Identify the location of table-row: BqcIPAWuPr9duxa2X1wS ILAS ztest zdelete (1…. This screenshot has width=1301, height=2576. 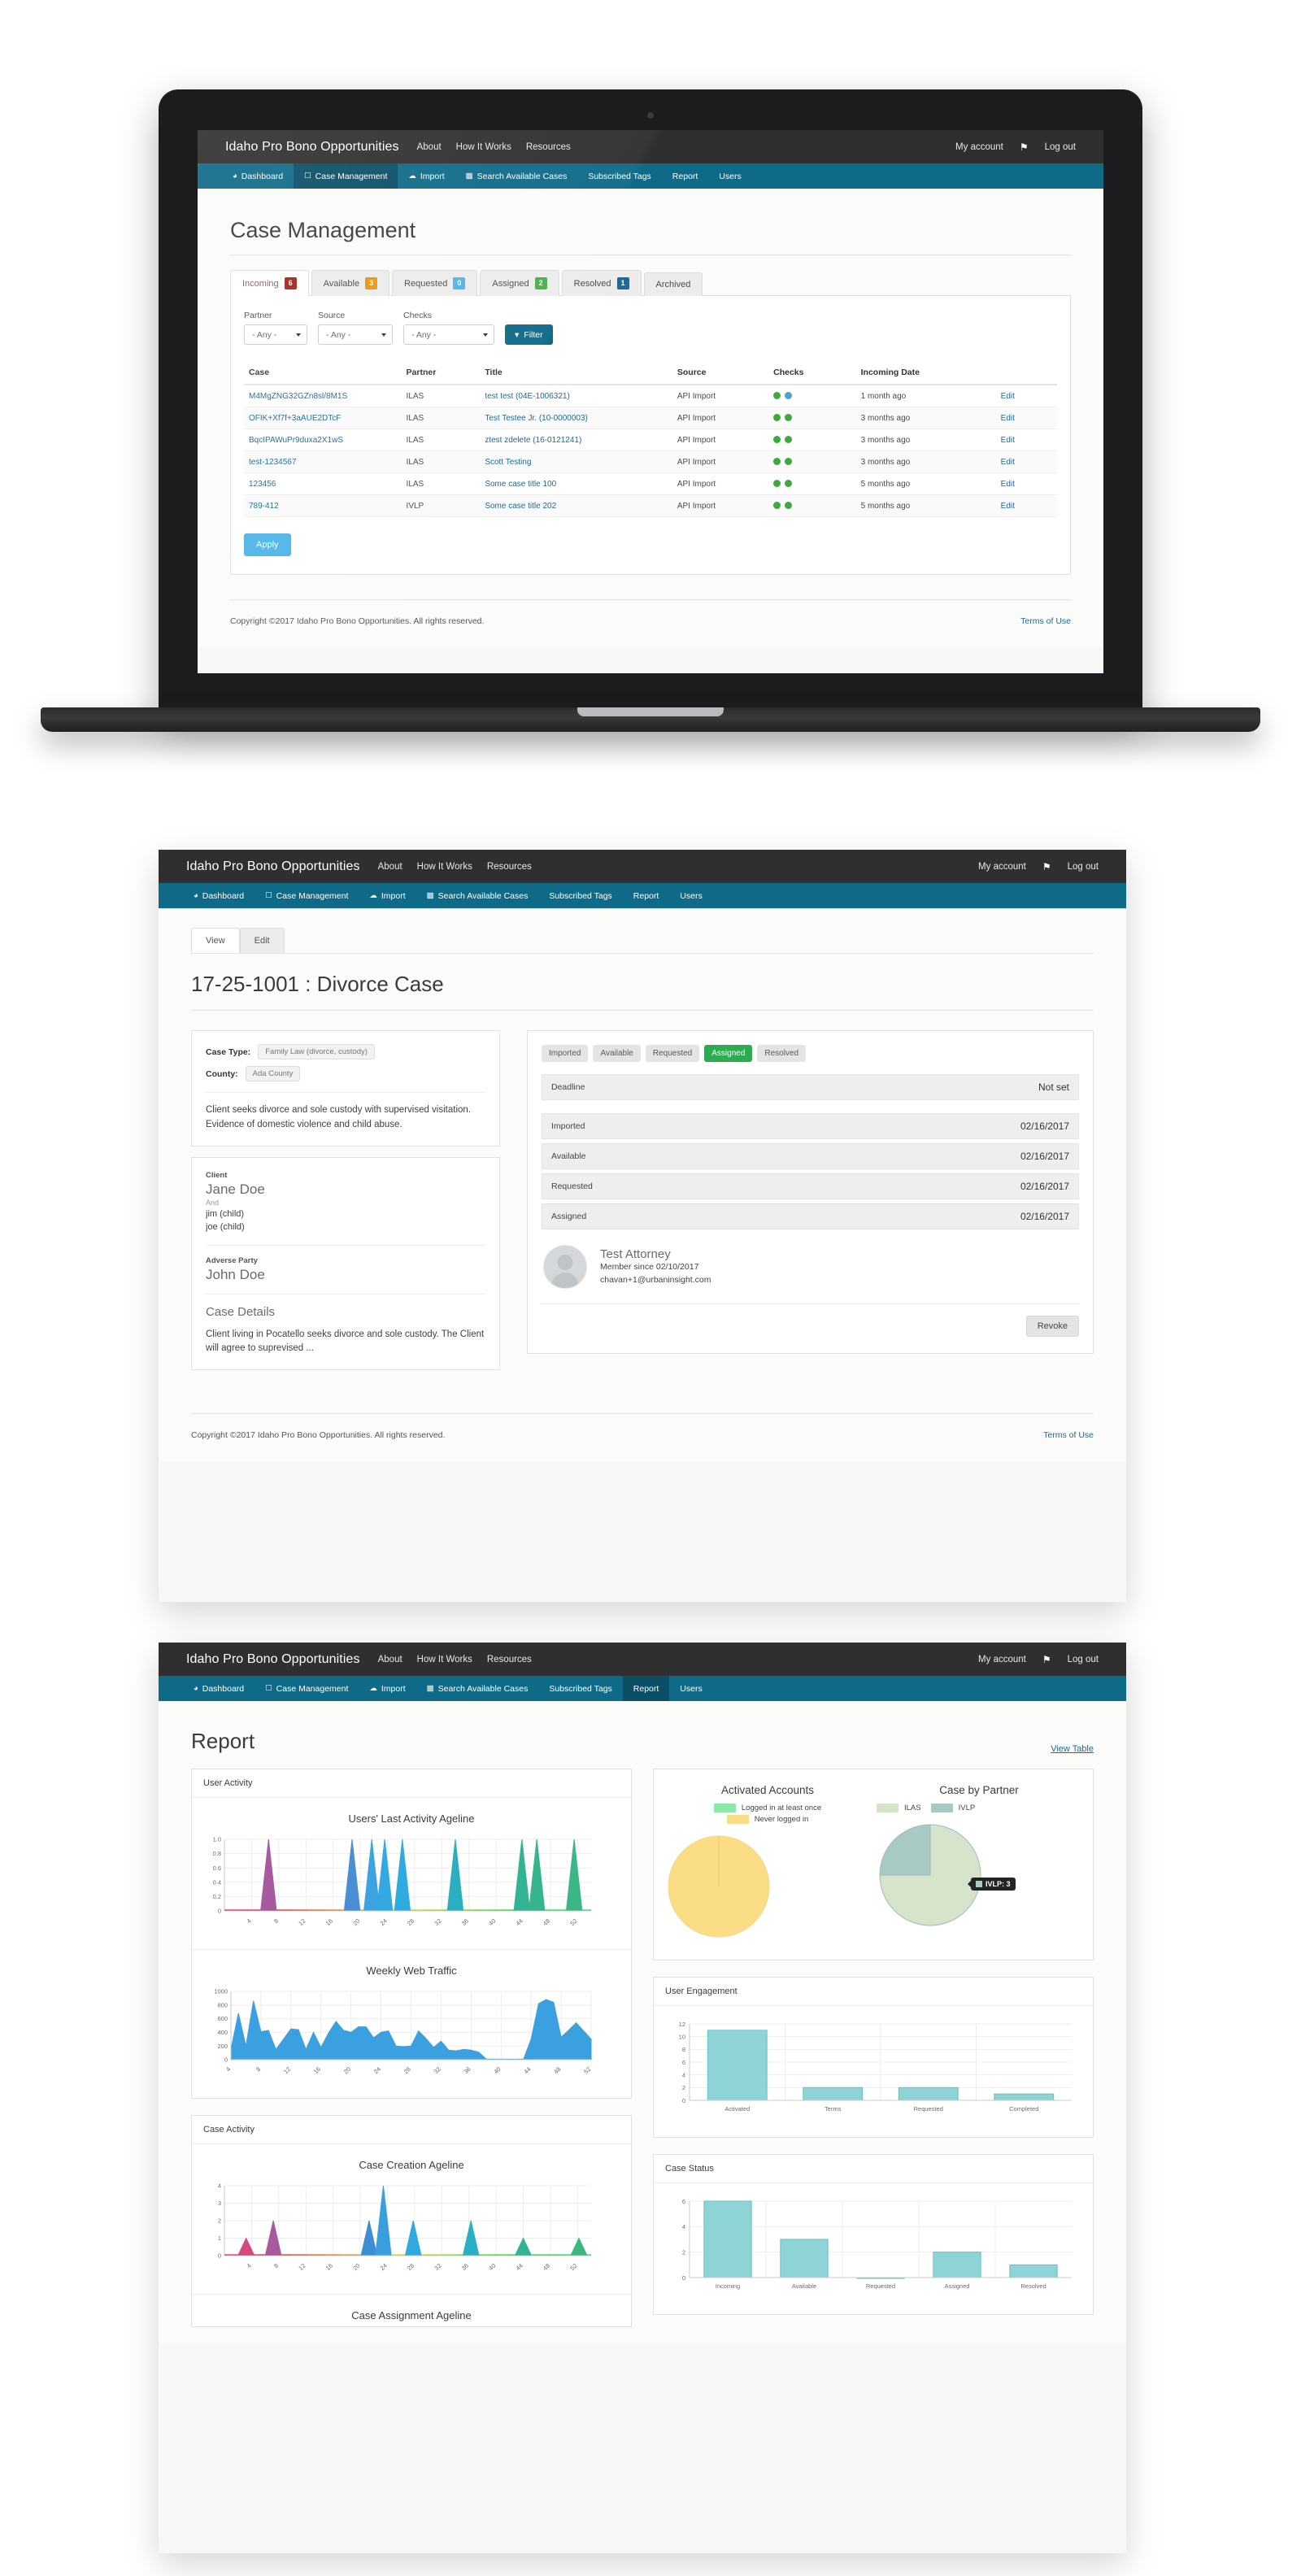
(650, 440).